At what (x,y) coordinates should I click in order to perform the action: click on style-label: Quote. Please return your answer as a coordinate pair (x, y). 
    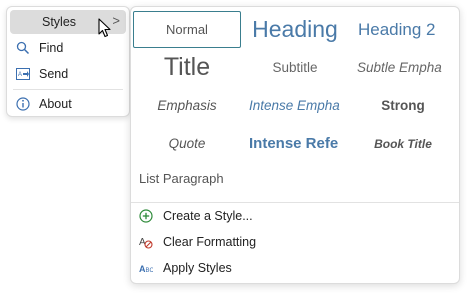
    Looking at the image, I should click on (187, 143).